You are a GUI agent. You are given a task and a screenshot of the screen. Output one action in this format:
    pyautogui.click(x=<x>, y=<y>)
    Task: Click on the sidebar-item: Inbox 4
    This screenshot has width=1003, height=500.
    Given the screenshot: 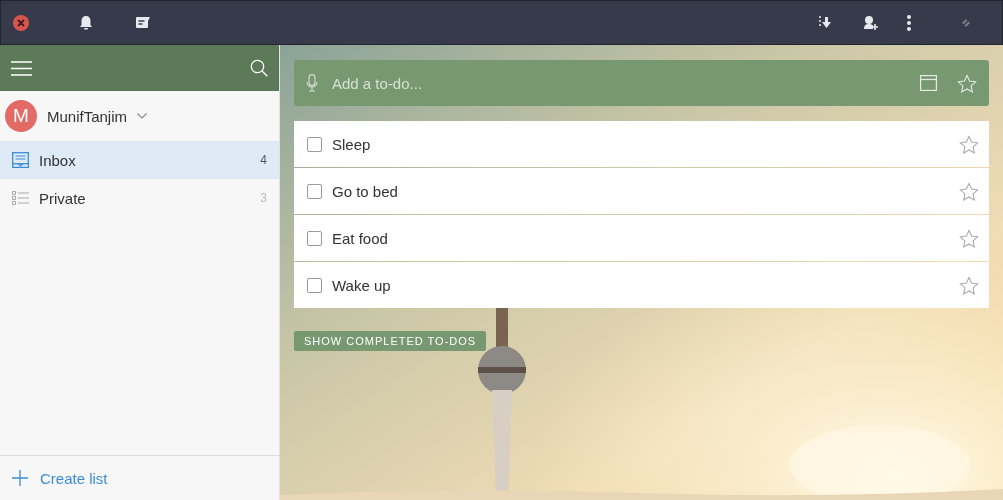 What is the action you would take?
    pyautogui.click(x=139, y=160)
    